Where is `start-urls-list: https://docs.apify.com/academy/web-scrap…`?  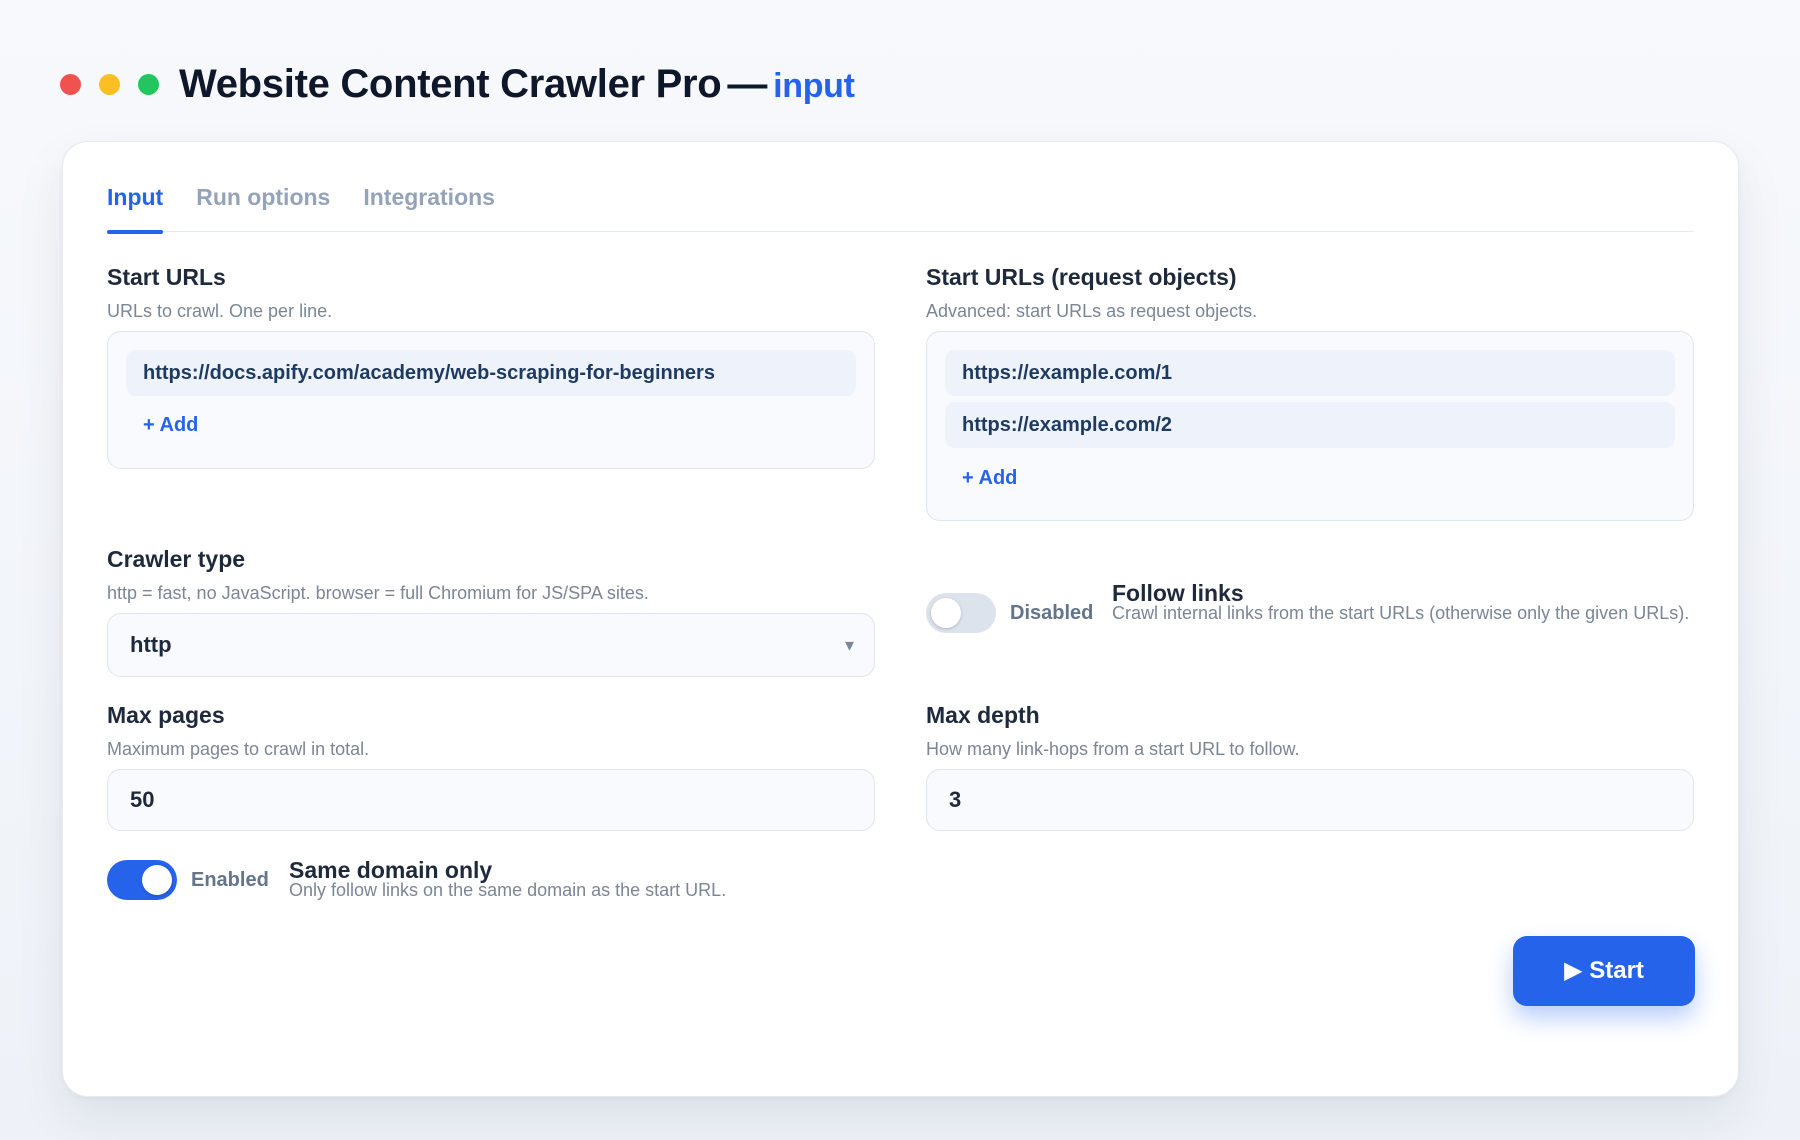
start-urls-list: https://docs.apify.com/academy/web-scrap… is located at coordinates (491, 400).